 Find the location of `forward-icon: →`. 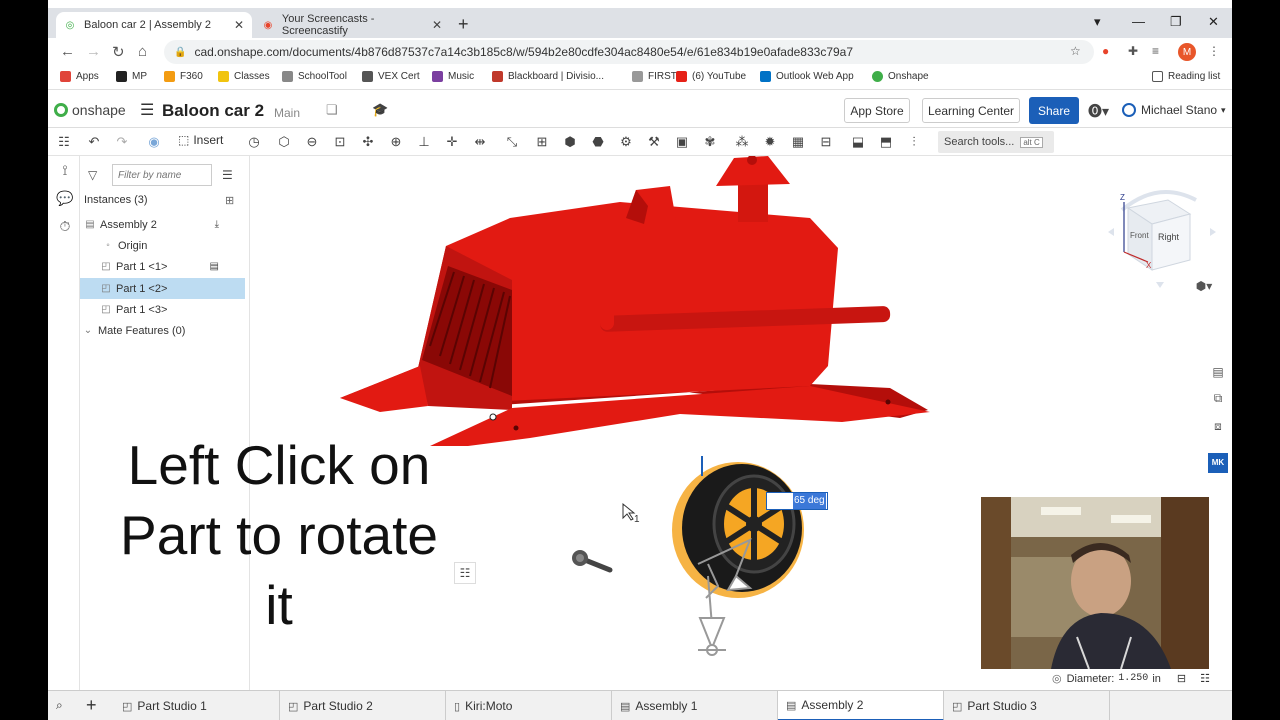

forward-icon: → is located at coordinates (93, 51).